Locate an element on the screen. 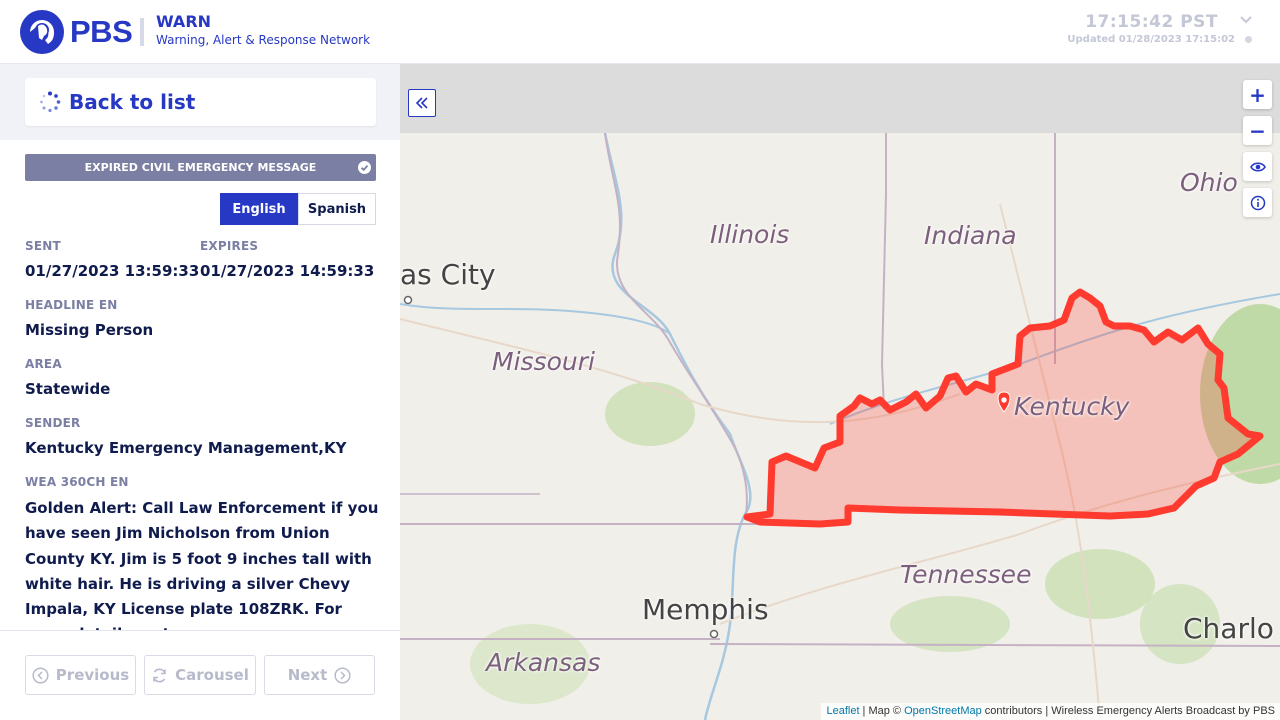  zoom-in-button: + is located at coordinates (1257, 94).